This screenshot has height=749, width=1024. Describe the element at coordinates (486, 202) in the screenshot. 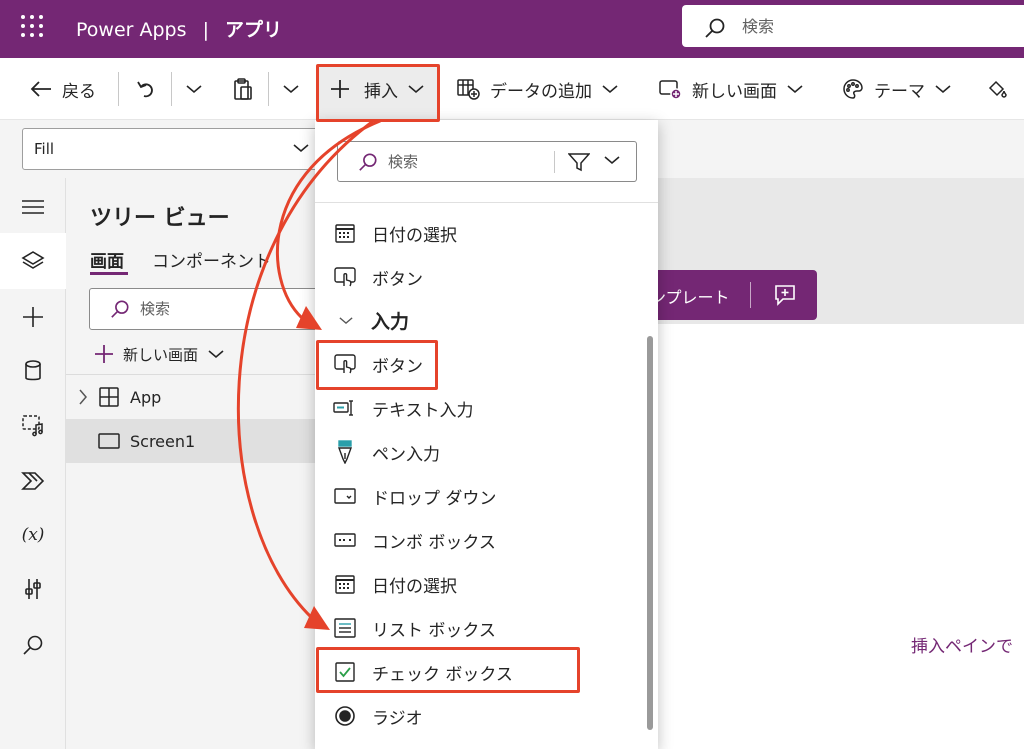

I see `insert-menu-divider` at that location.